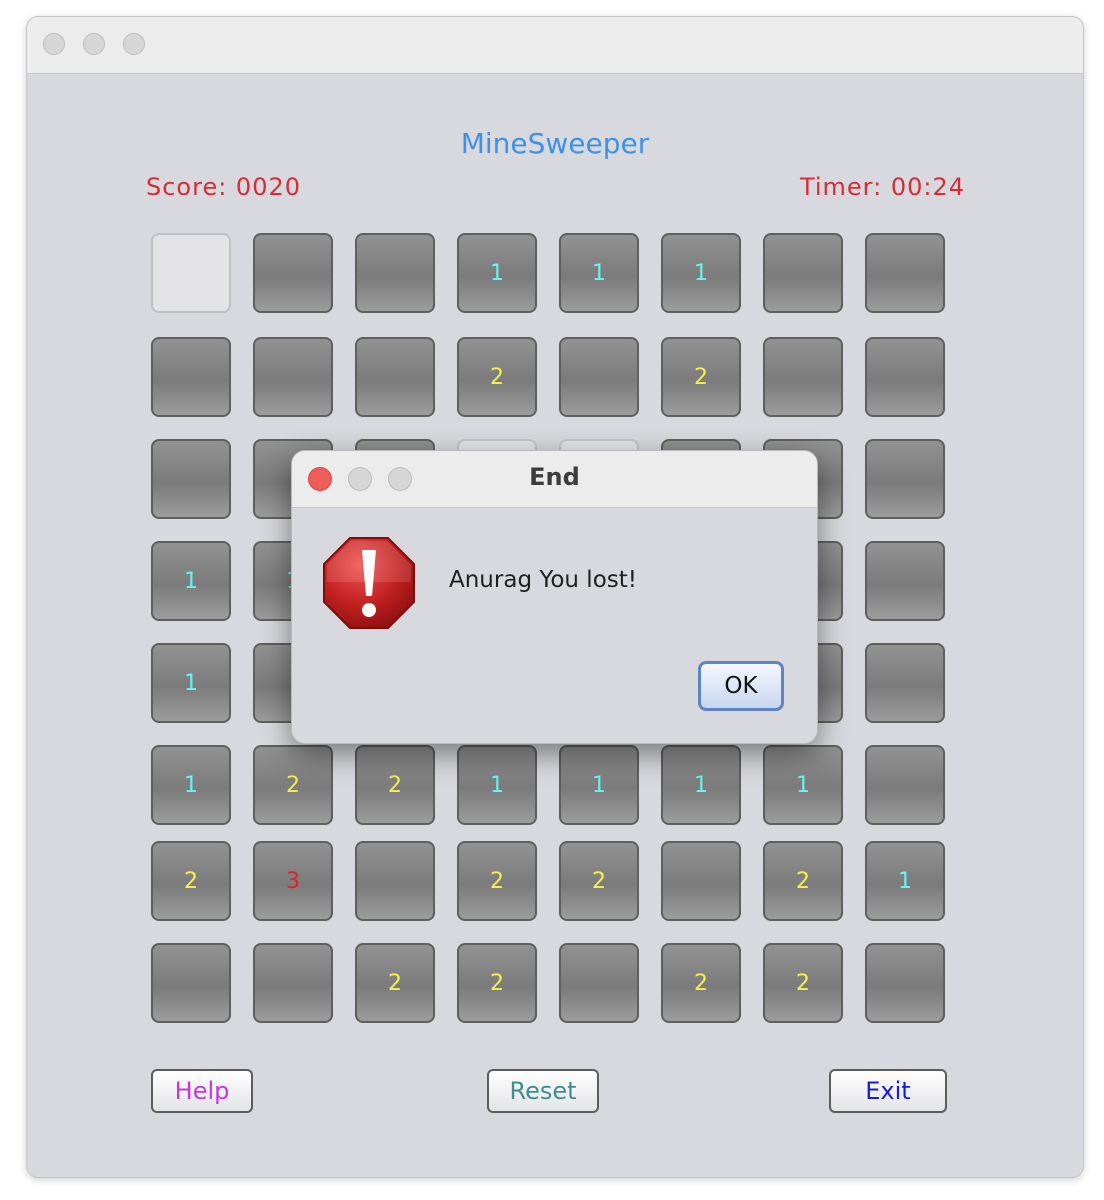  Describe the element at coordinates (554, 597) in the screenshot. I see `end-dialog: End Anurag You lost! OK` at that location.